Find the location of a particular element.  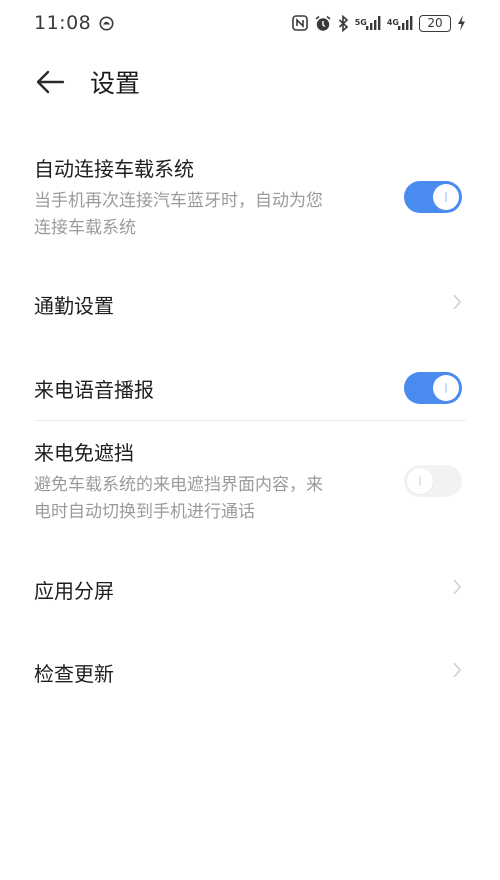

setting-title: 通勤设置 is located at coordinates (74, 305).